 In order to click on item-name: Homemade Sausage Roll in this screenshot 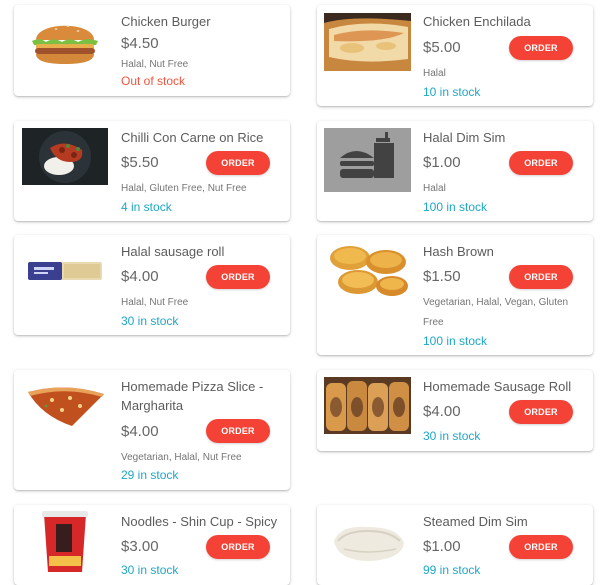, I will do `click(497, 386)`.